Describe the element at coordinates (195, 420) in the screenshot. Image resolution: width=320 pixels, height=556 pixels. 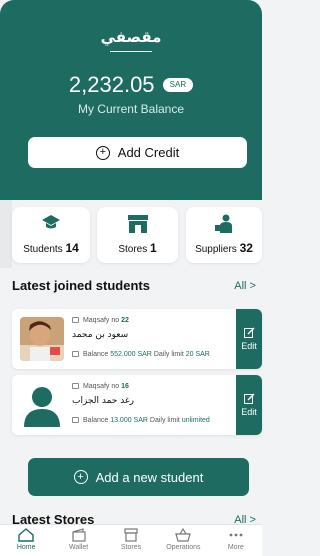
I see `daily-limit-value: unlimited` at that location.